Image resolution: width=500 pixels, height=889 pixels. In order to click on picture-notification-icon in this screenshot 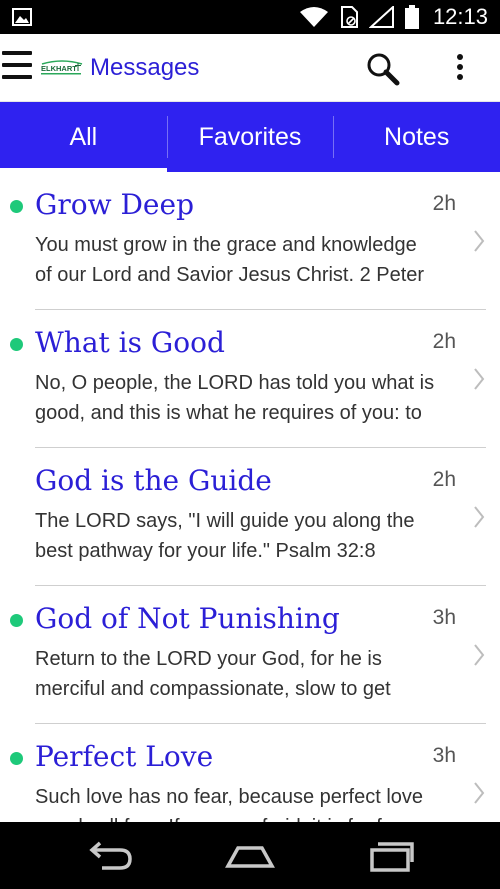, I will do `click(22, 17)`.